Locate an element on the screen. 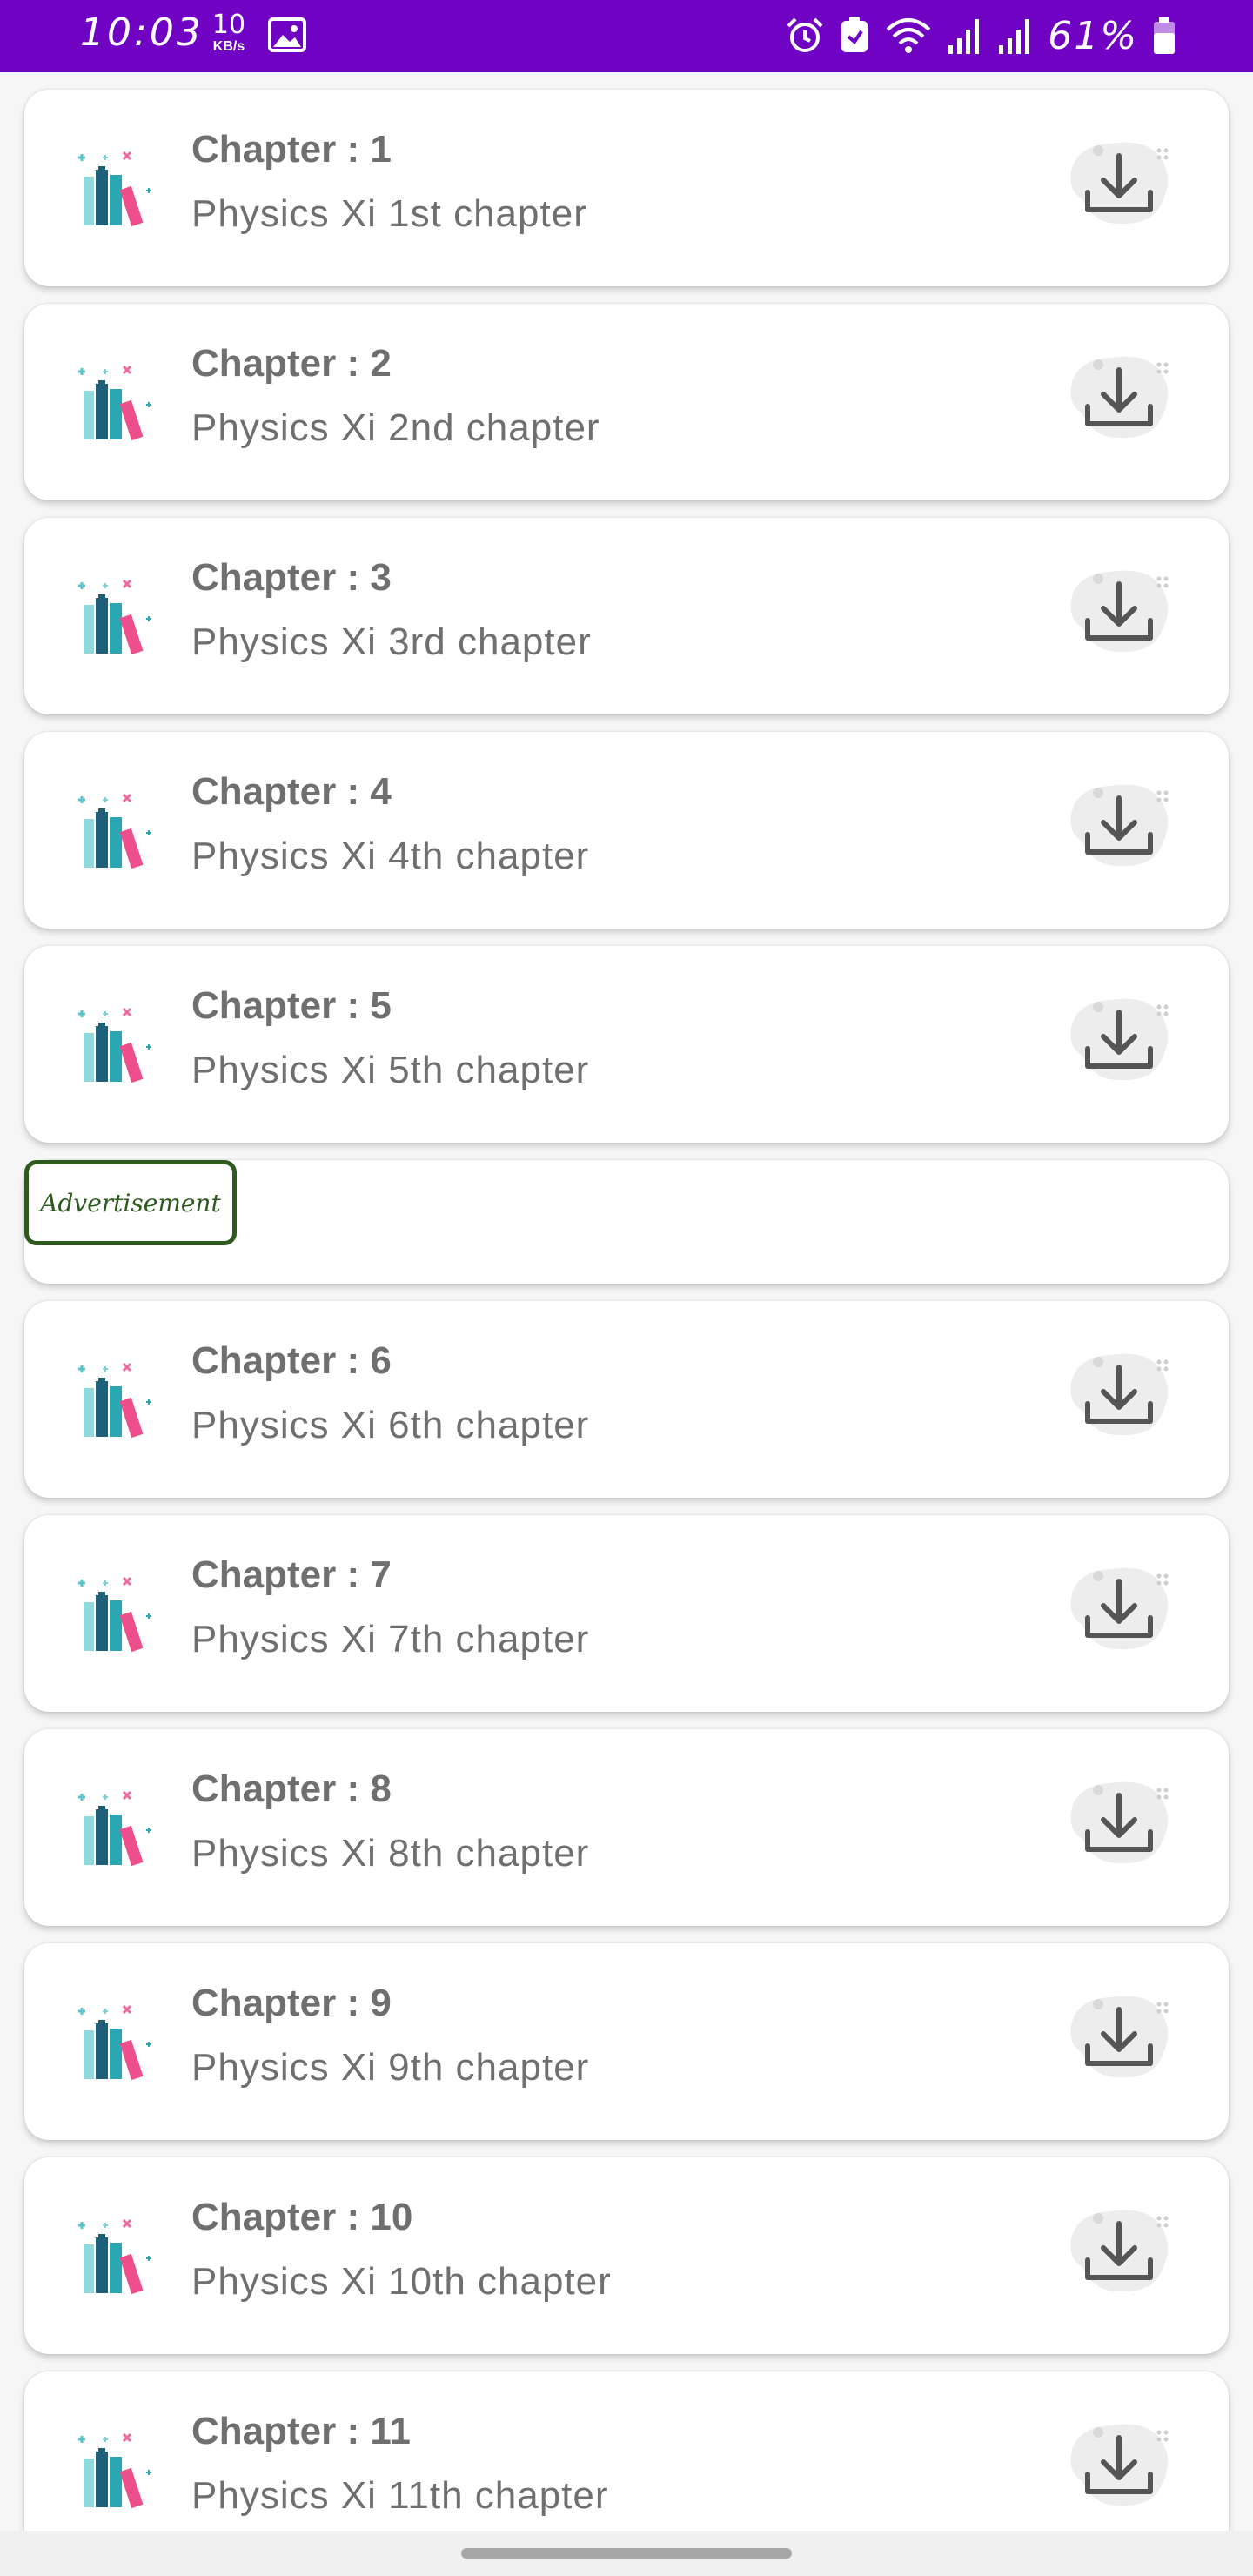 The height and width of the screenshot is (2576, 1253). chapter-title: Chapter : 4 is located at coordinates (291, 792).